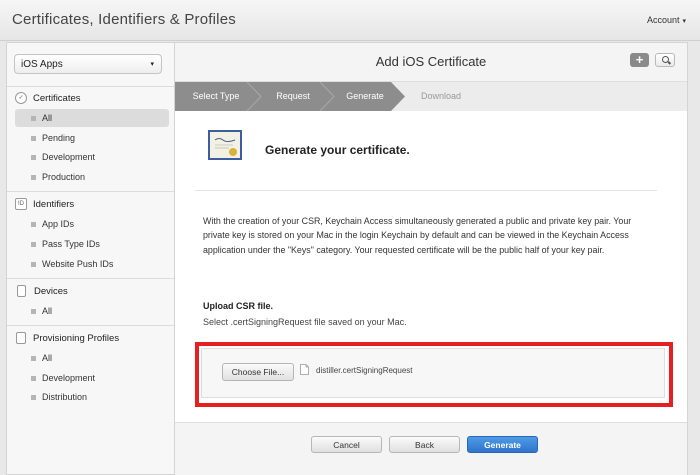 The height and width of the screenshot is (475, 700). Describe the element at coordinates (639, 60) in the screenshot. I see `add-button: +` at that location.